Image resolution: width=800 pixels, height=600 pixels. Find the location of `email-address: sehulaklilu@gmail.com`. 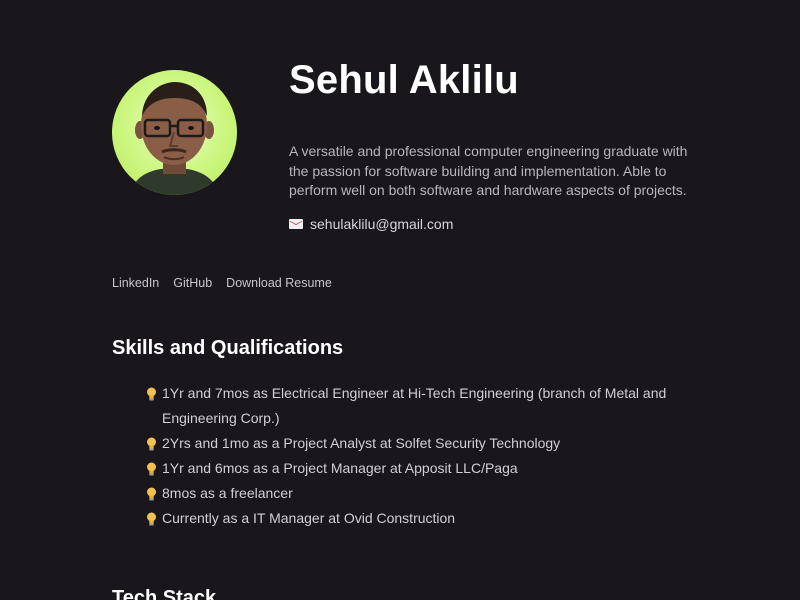

email-address: sehulaklilu@gmail.com is located at coordinates (381, 224).